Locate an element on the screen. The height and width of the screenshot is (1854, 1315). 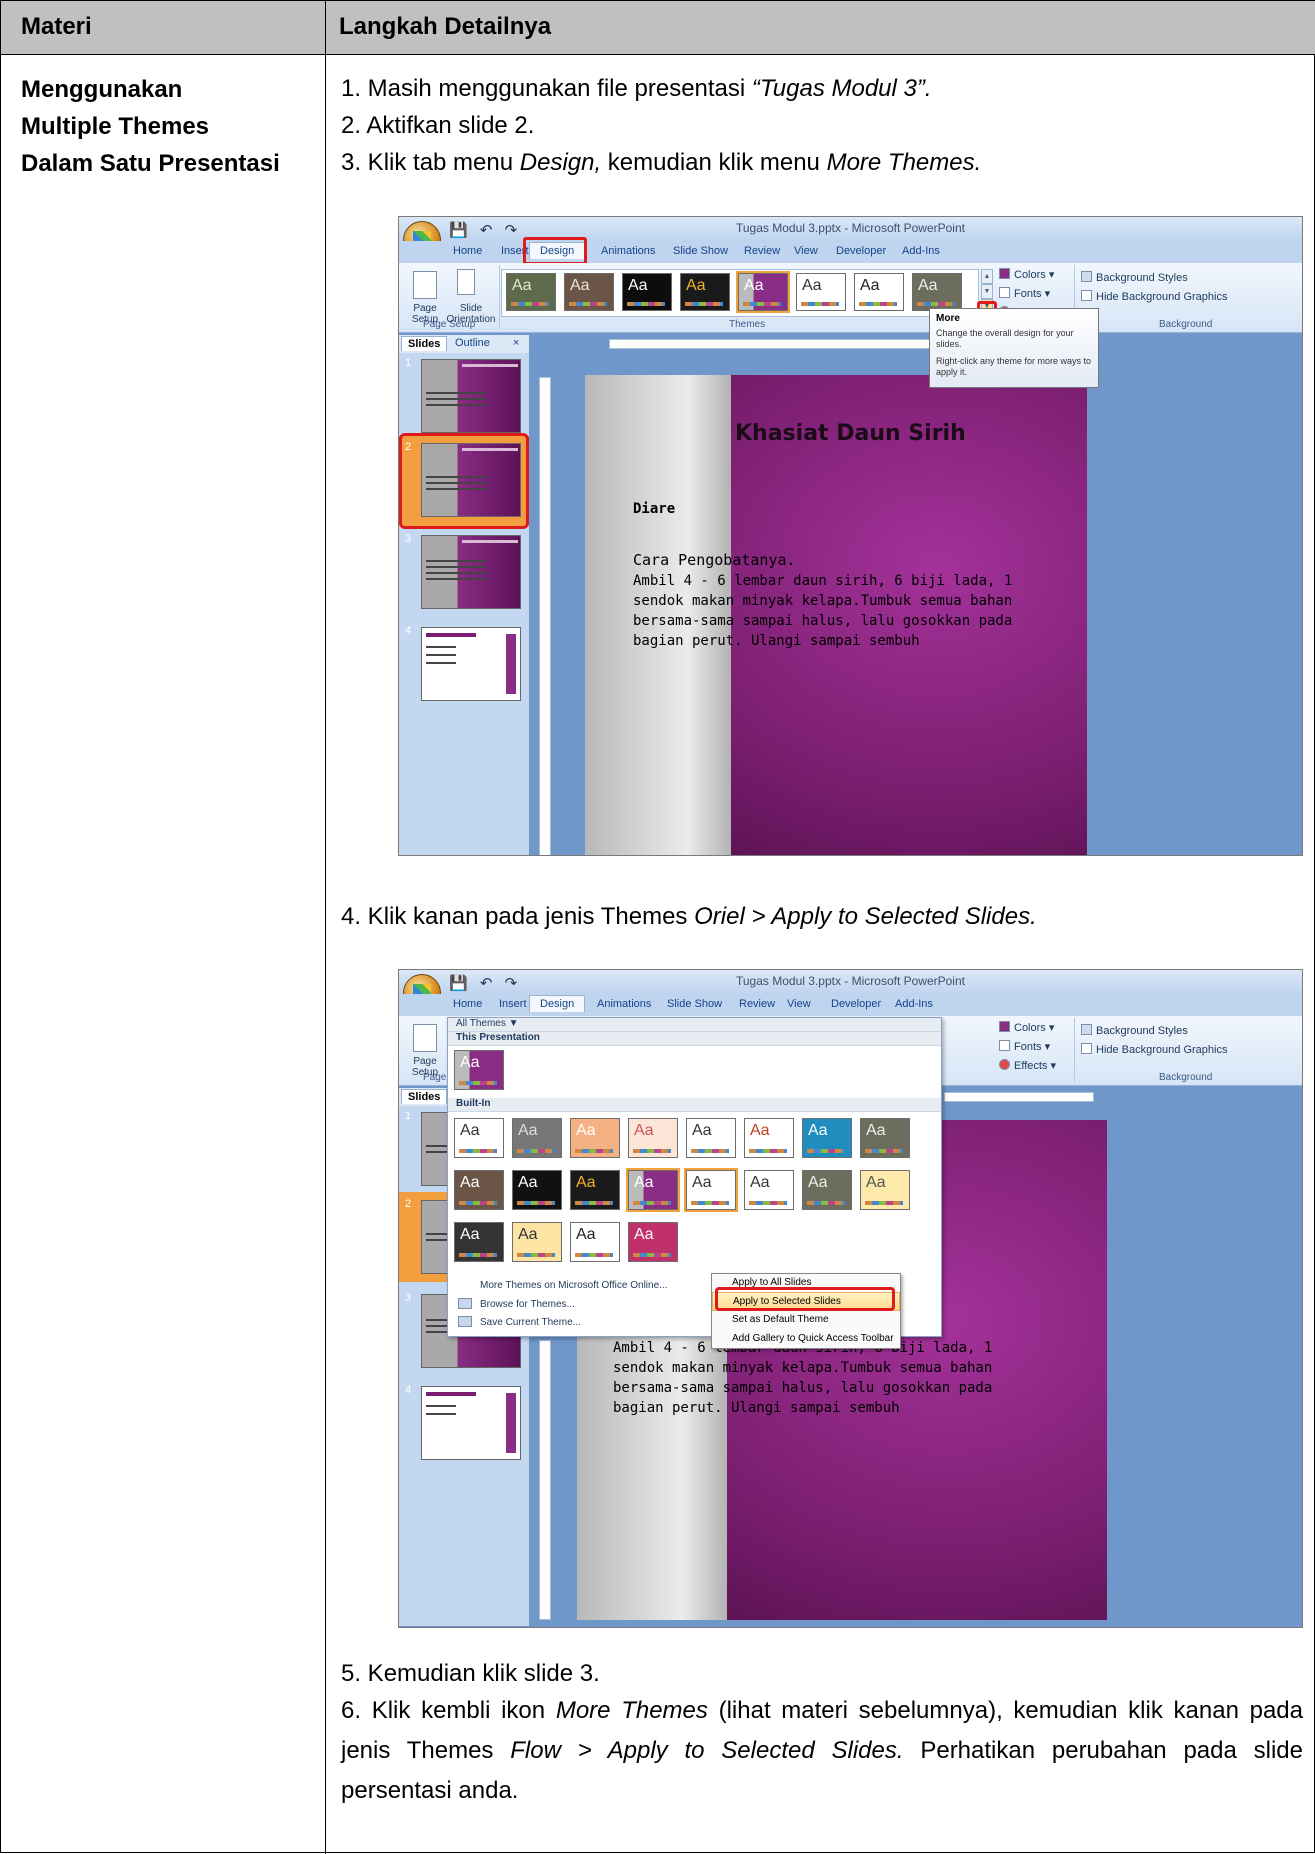
header-materi: Materi is located at coordinates (56, 26).